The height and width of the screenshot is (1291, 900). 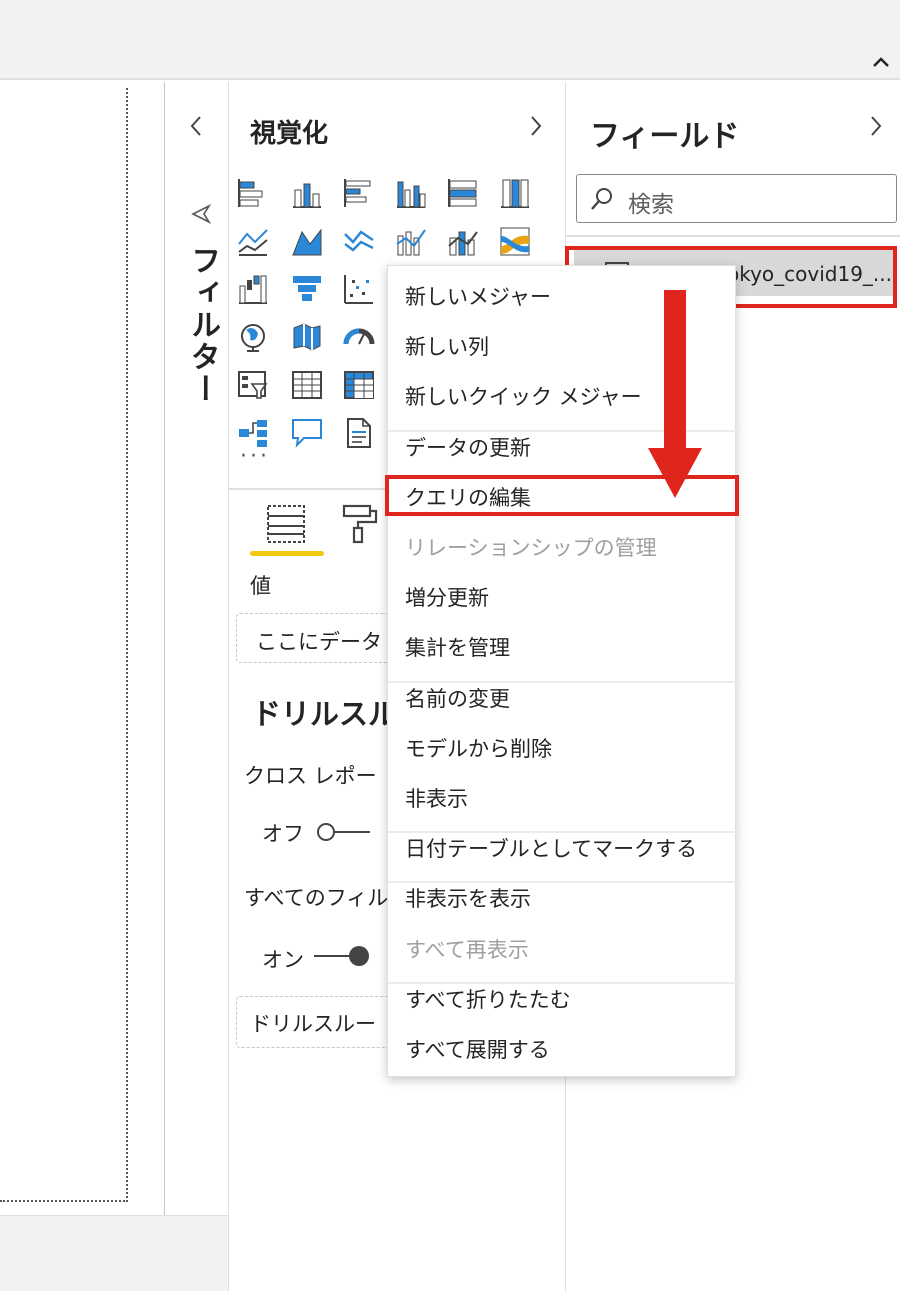 What do you see at coordinates (359, 289) in the screenshot?
I see `scatter-chart-icon` at bounding box center [359, 289].